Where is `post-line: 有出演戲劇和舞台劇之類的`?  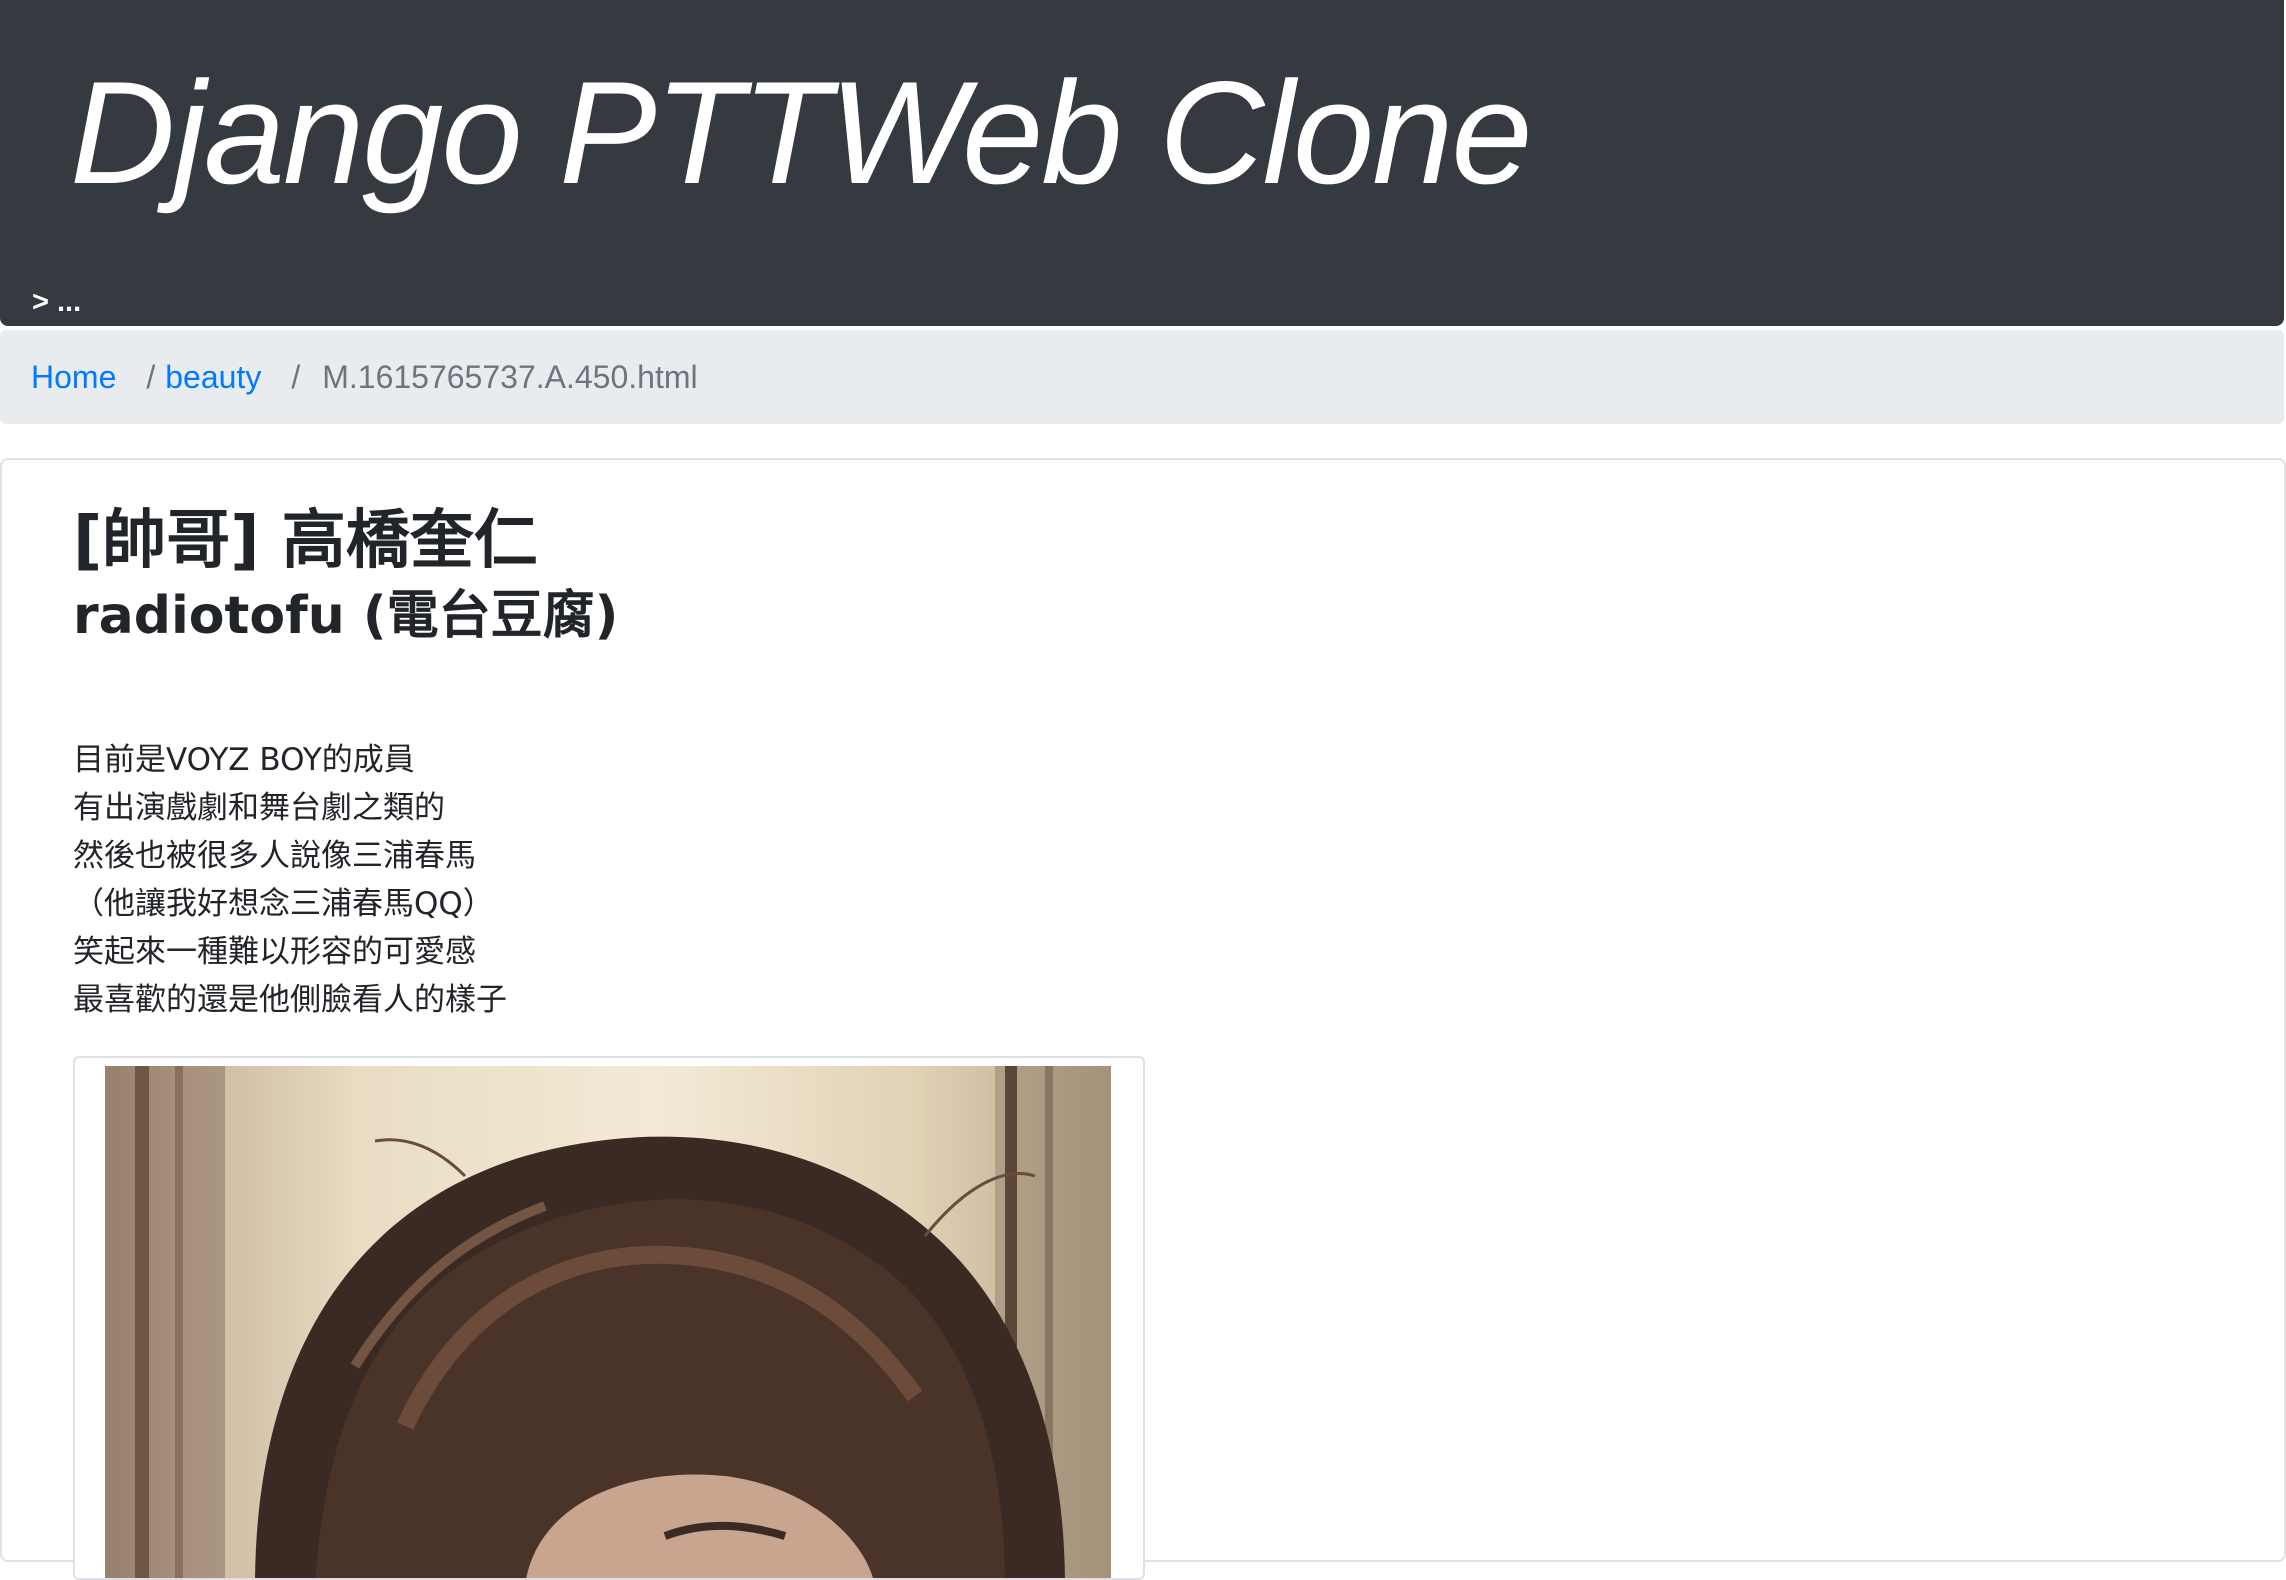
post-line: 有出演戲劇和舞台劇之類的 is located at coordinates (259, 808).